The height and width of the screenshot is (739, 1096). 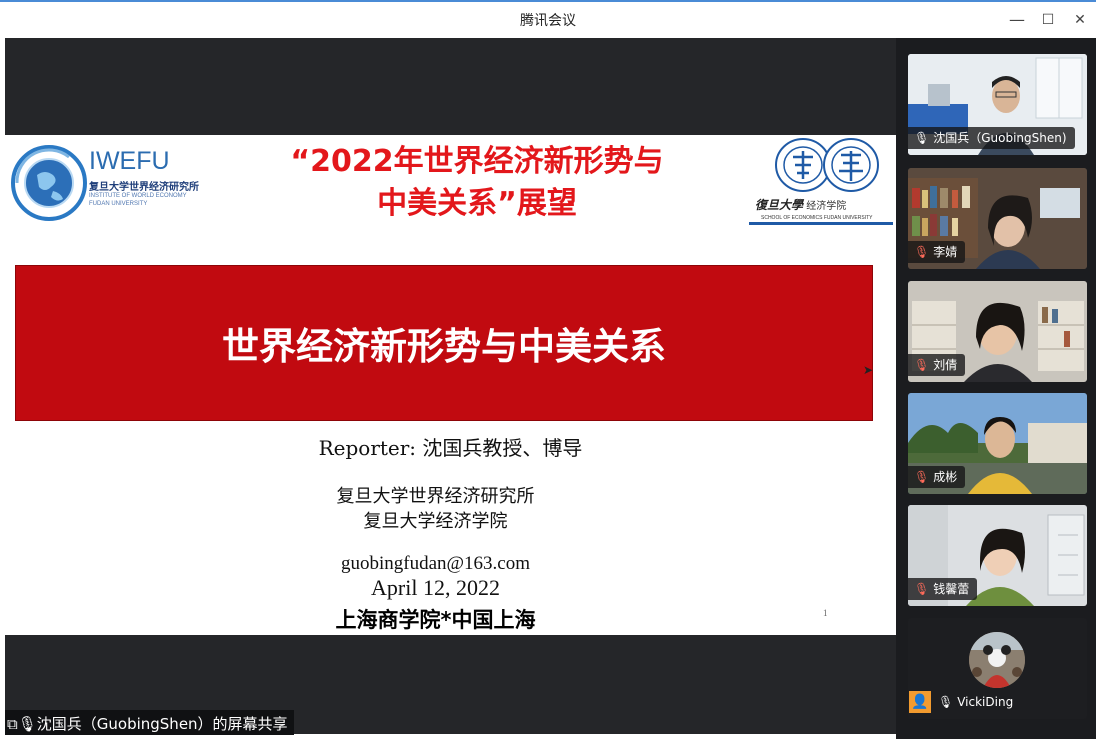 What do you see at coordinates (435, 587) in the screenshot?
I see `date: April 12, 2022` at bounding box center [435, 587].